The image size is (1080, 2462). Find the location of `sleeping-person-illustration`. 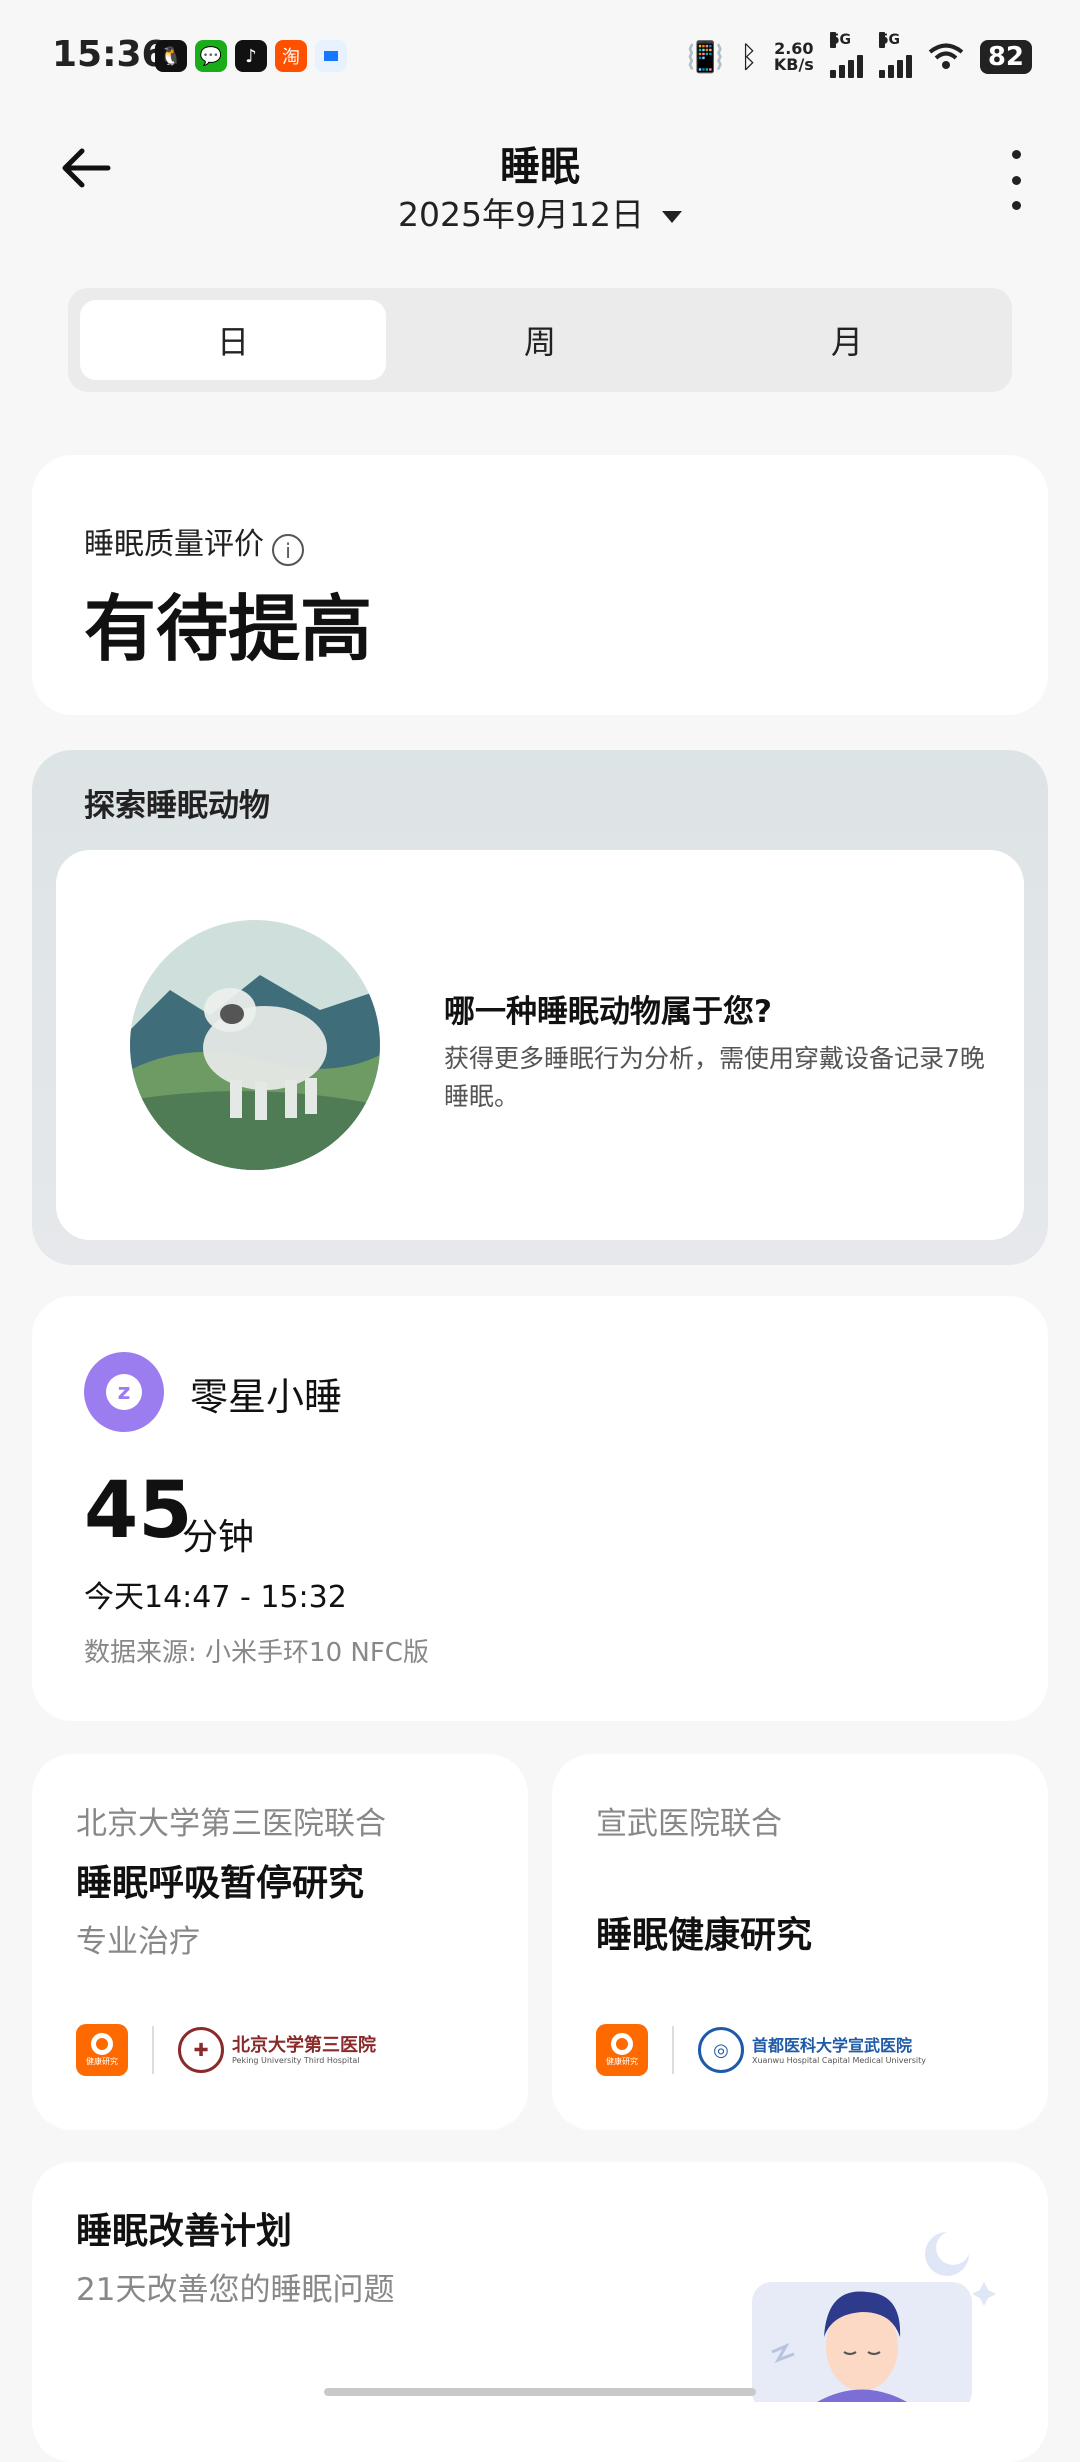

sleeping-person-illustration is located at coordinates (874, 2317).